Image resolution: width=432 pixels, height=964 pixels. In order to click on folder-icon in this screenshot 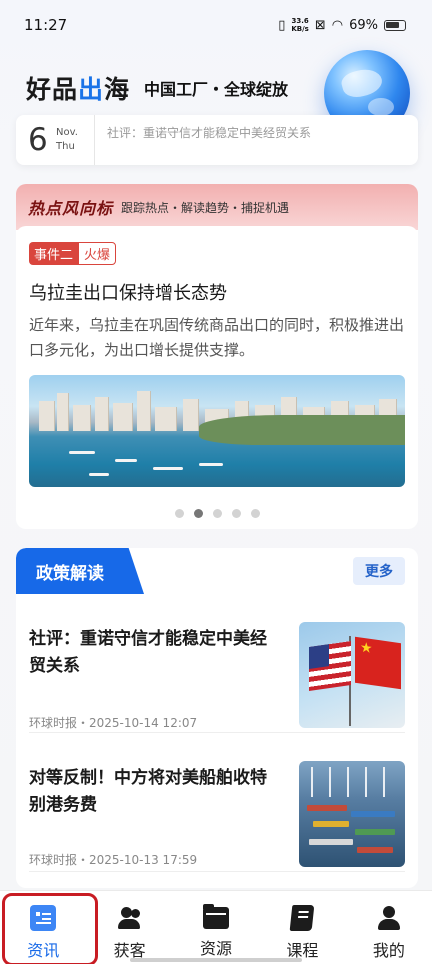, I will do `click(216, 916)`.